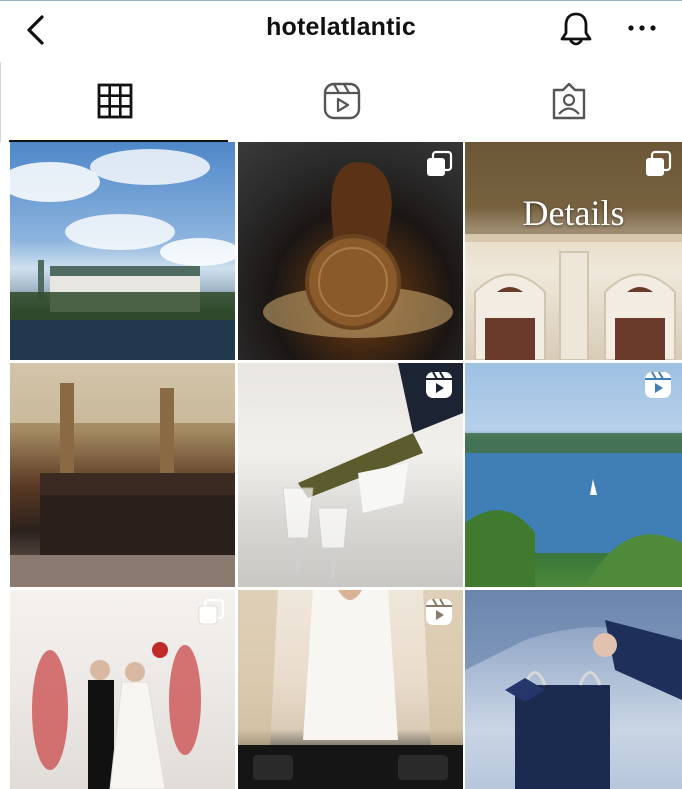 The width and height of the screenshot is (682, 789). I want to click on bell-icon, so click(576, 29).